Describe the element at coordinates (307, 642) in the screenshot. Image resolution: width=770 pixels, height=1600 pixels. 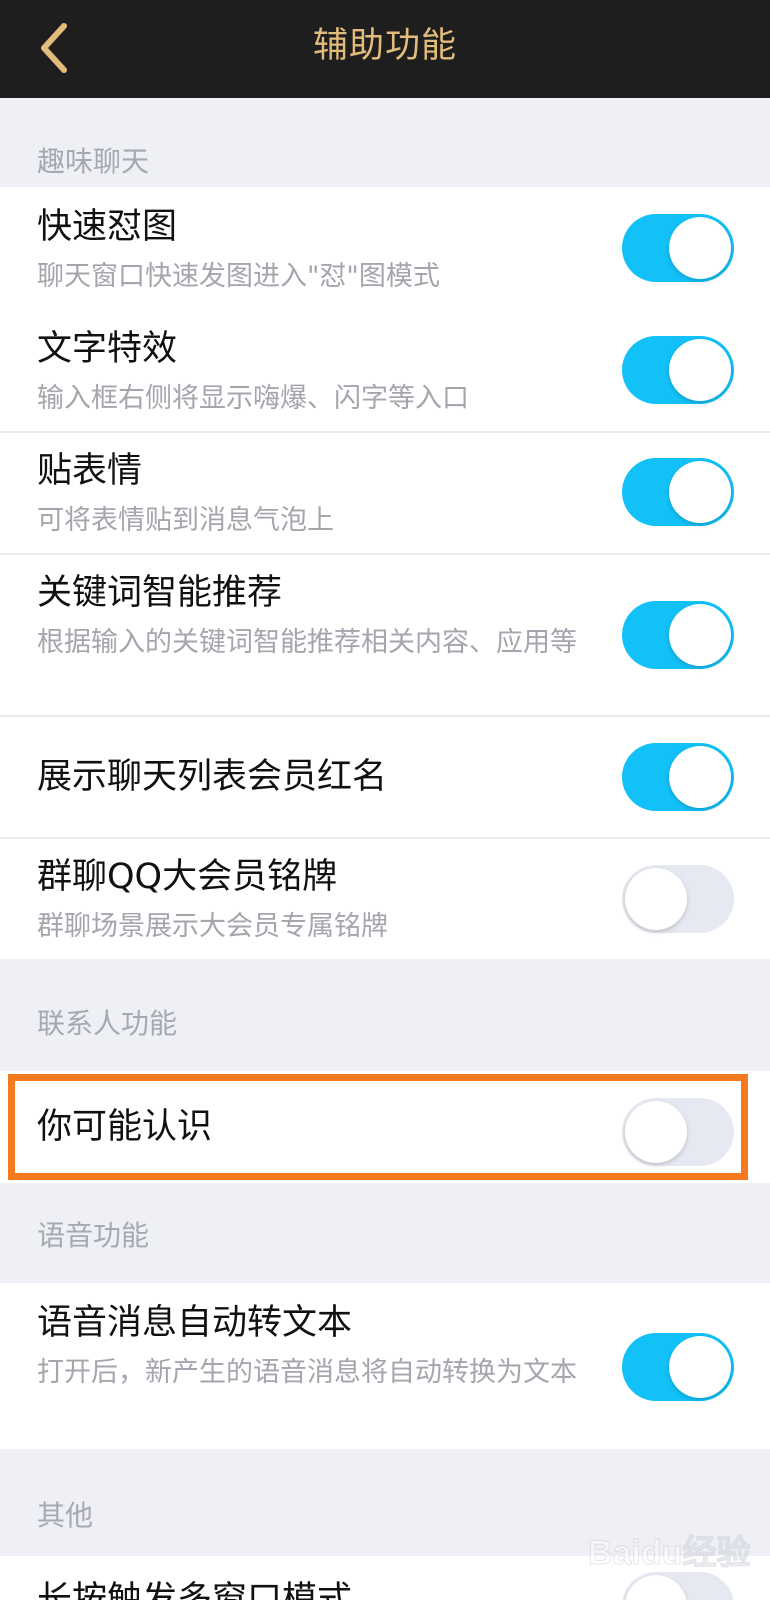
I see `setting-subtitle: 根据输入的关键词智能推荐相关内容、应用等` at that location.